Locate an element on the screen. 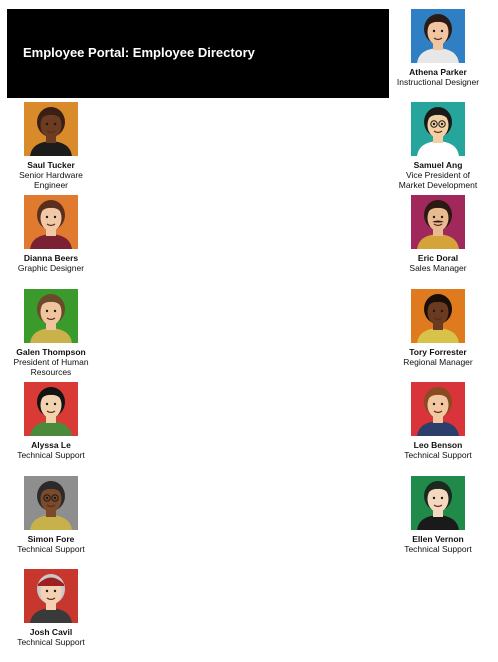 This screenshot has width=498, height=662. employee-name: Simon Fore is located at coordinates (51, 539).